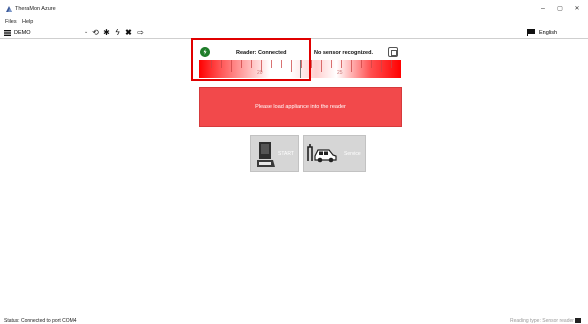  Describe the element at coordinates (393, 52) in the screenshot. I see `sensor-info-button` at that location.